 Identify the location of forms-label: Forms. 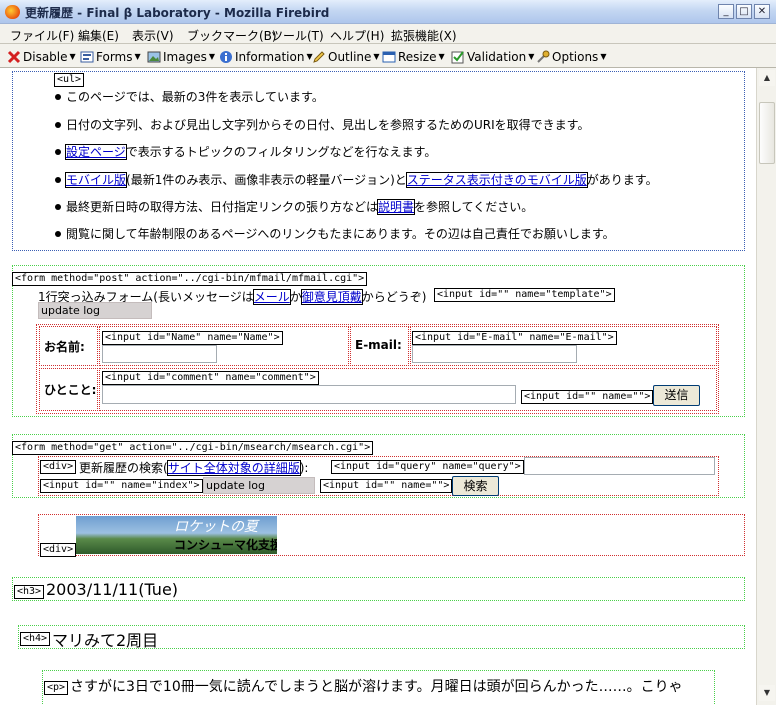
(114, 56).